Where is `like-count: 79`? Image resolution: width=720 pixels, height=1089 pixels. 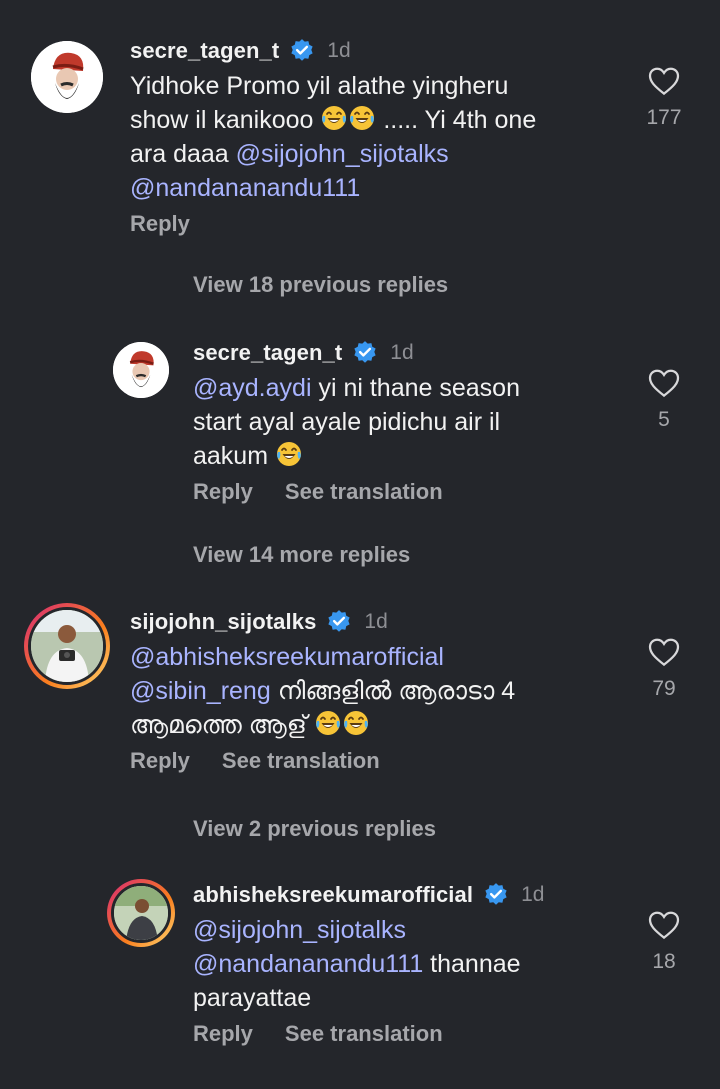
like-count: 79 is located at coordinates (664, 688).